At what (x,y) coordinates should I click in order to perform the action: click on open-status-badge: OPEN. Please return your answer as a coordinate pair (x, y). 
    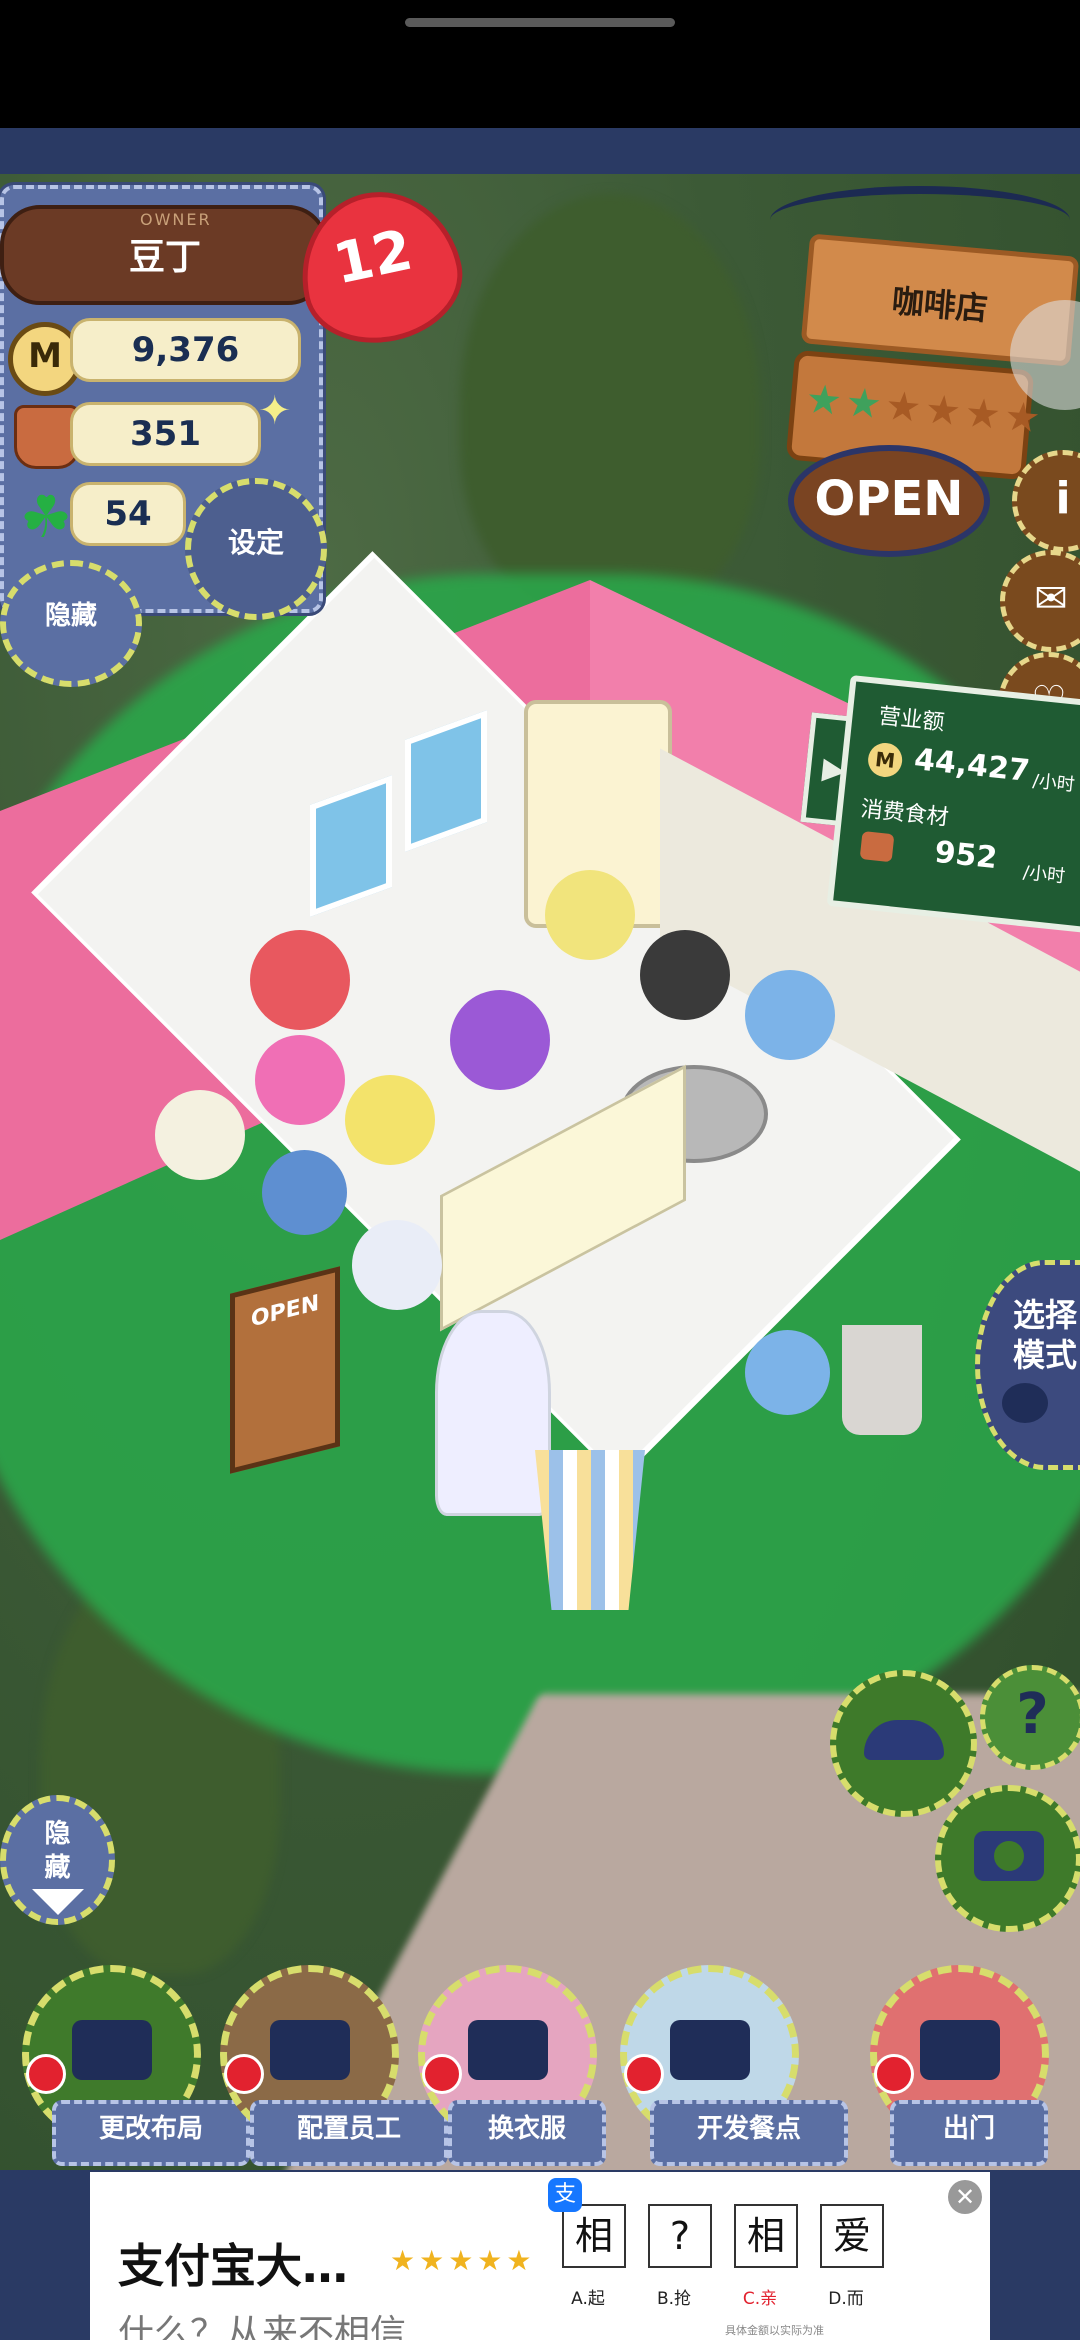
    Looking at the image, I should click on (889, 501).